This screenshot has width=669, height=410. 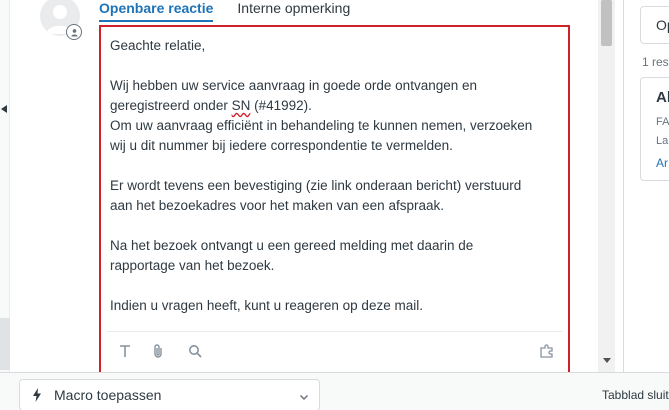 What do you see at coordinates (169, 394) in the screenshot?
I see `apply-macro-dropdown: Macro toepassen` at bounding box center [169, 394].